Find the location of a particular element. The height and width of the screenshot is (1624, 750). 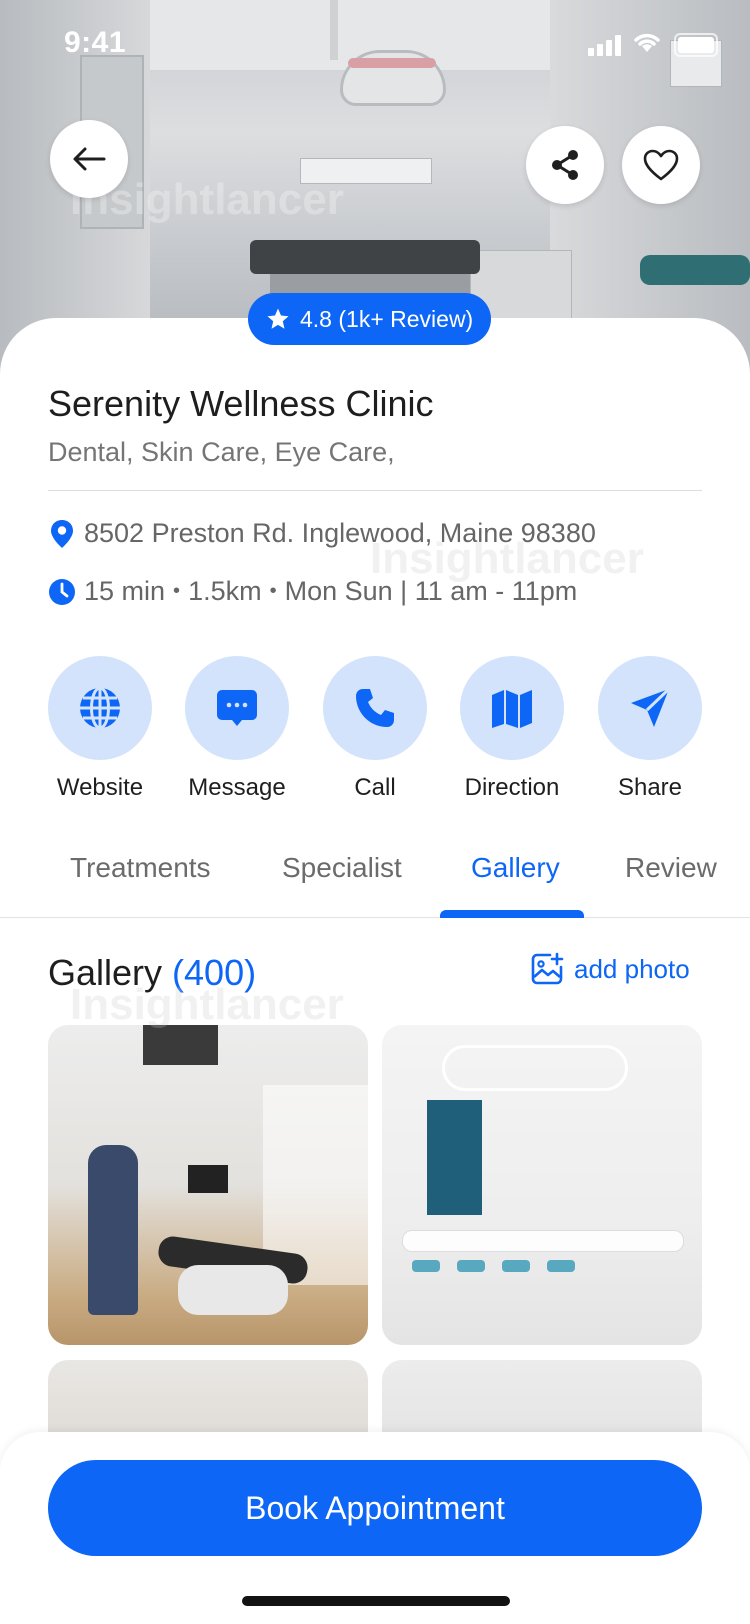

detail-tabs: Treatments Specialist Gallery Review is located at coordinates (375, 878).